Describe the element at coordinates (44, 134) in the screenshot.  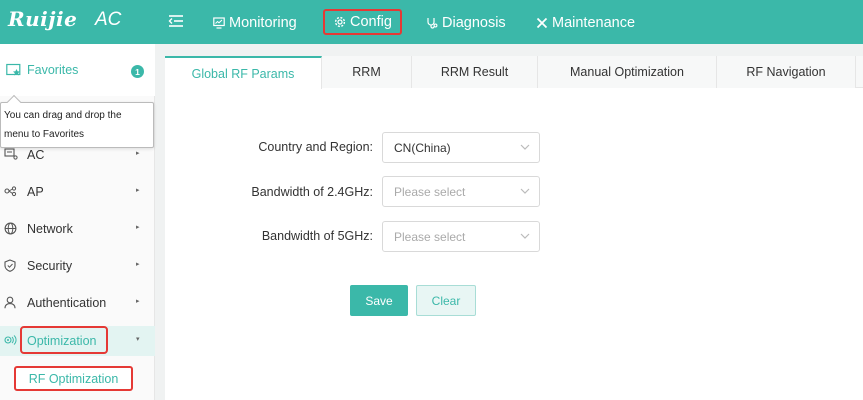
I see `tooltip-line-2: menu to Favorites` at that location.